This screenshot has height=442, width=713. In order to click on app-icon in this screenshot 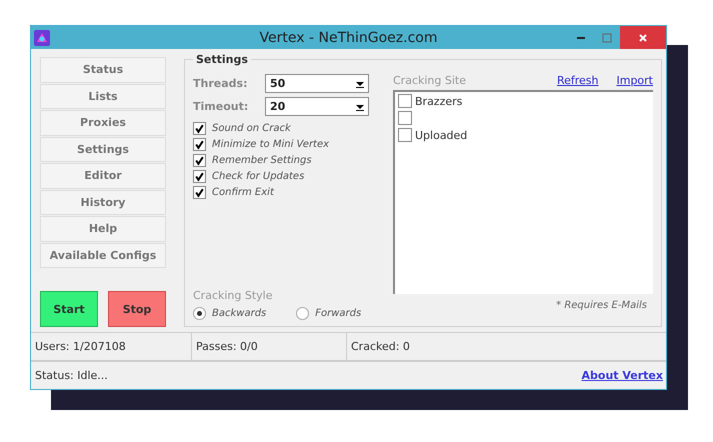, I will do `click(42, 38)`.